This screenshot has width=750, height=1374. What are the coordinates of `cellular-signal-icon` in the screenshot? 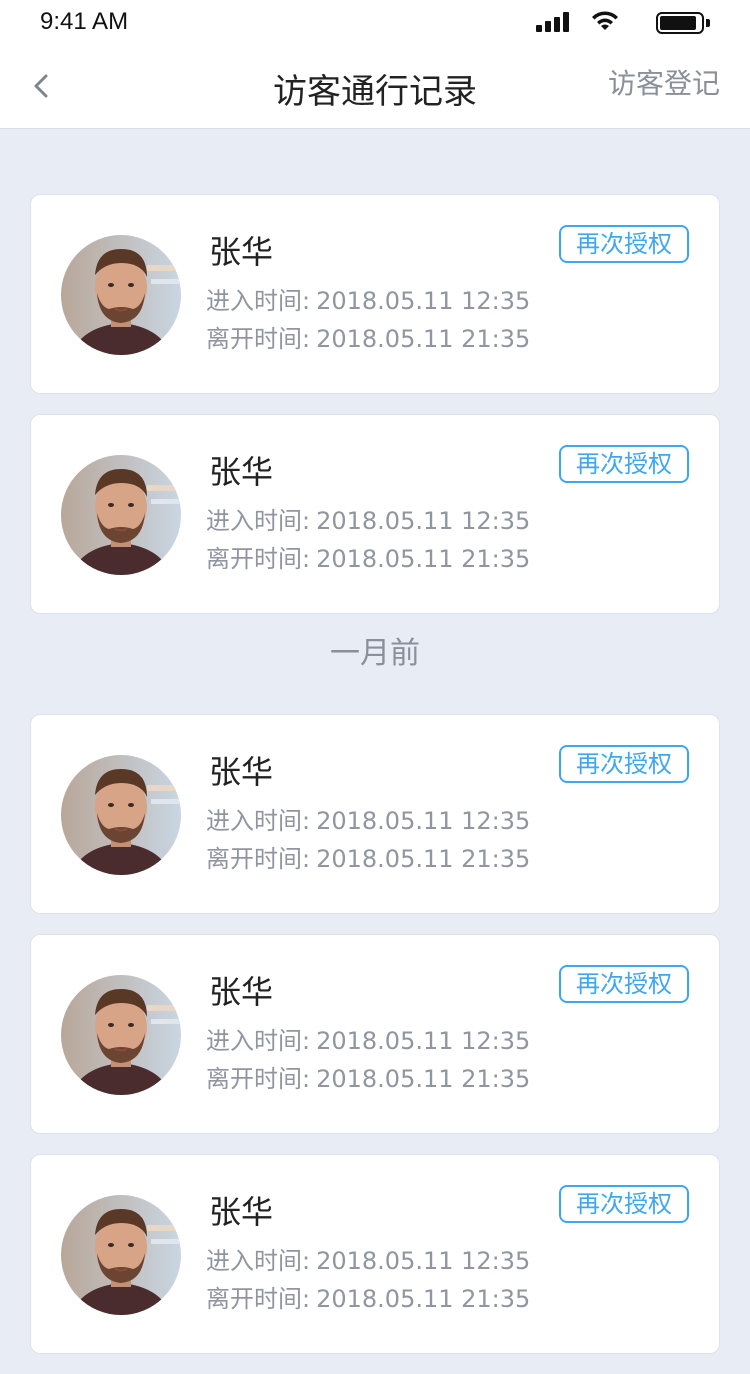 It's located at (554, 22).